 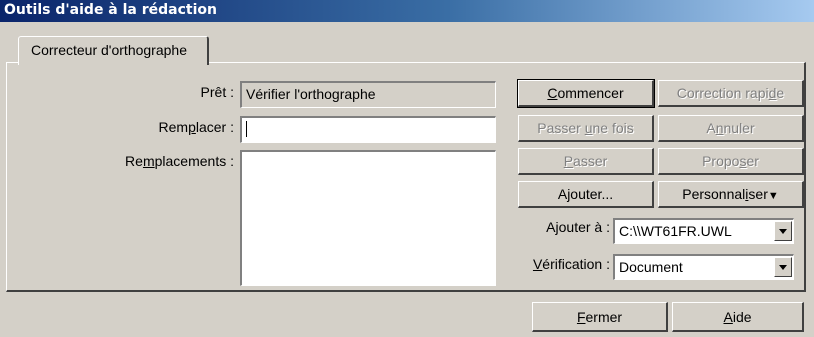 I want to click on personnaliser-button: Personnaliser▼, so click(x=731, y=194).